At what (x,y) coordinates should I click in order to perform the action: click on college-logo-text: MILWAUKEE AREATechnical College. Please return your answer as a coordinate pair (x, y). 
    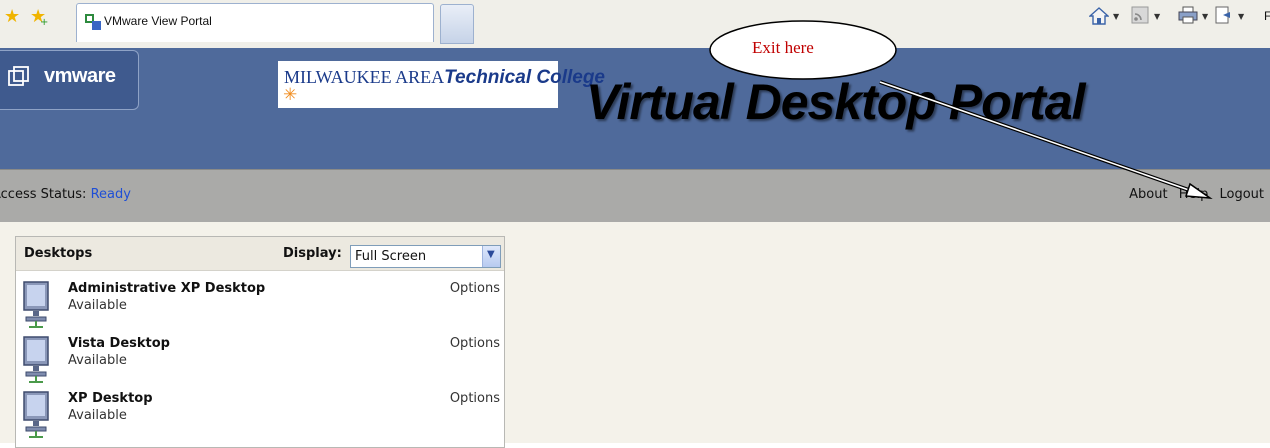
    Looking at the image, I should click on (444, 78).